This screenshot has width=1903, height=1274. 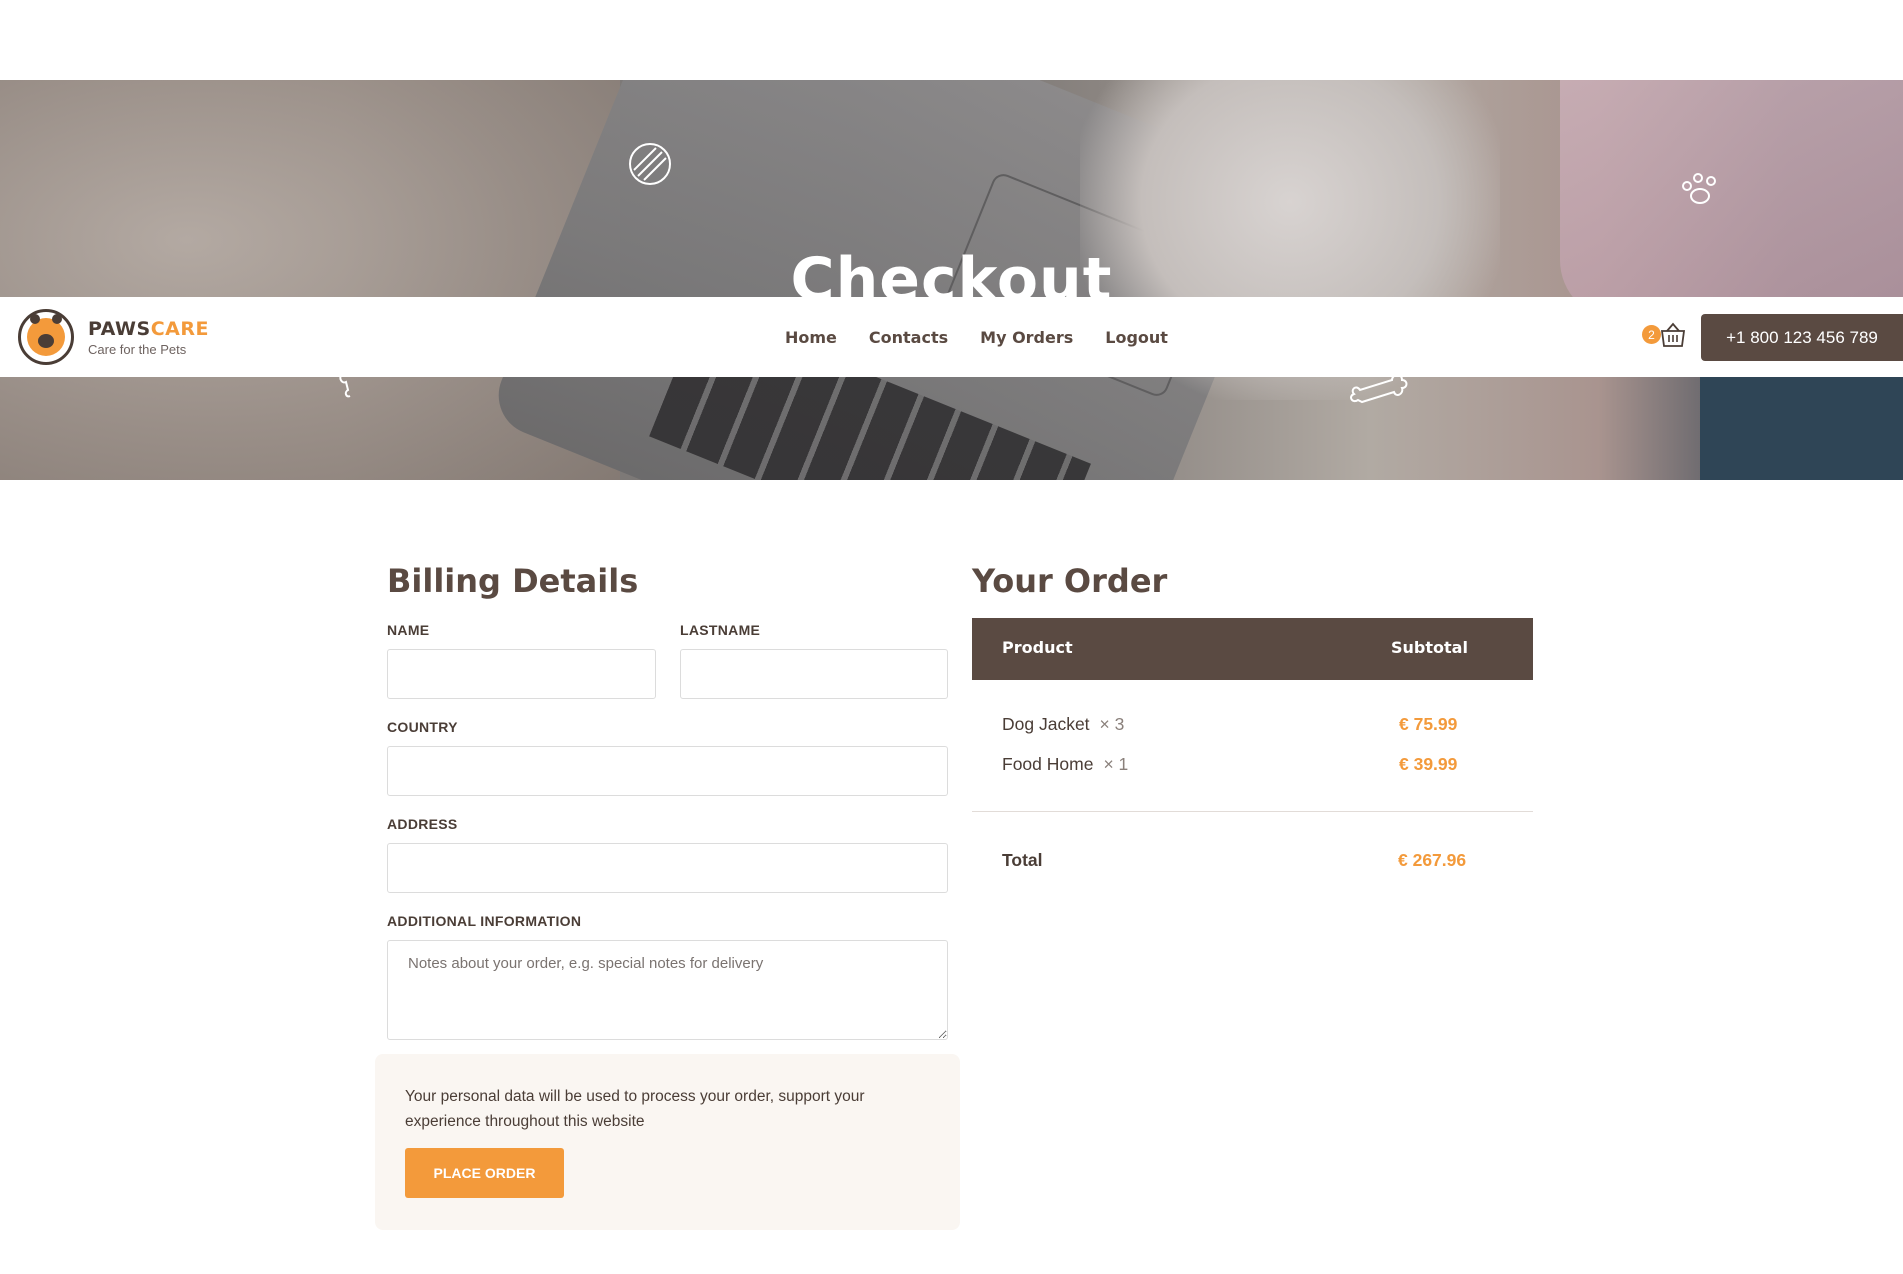 What do you see at coordinates (1048, 764) in the screenshot?
I see `order-item-name: Food Home` at bounding box center [1048, 764].